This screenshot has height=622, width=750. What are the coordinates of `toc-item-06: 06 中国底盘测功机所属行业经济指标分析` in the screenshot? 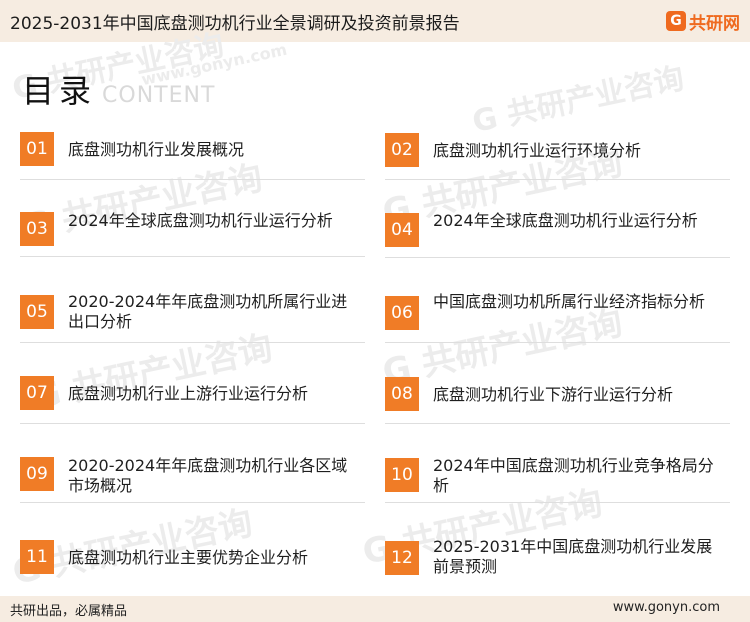 It's located at (557, 324).